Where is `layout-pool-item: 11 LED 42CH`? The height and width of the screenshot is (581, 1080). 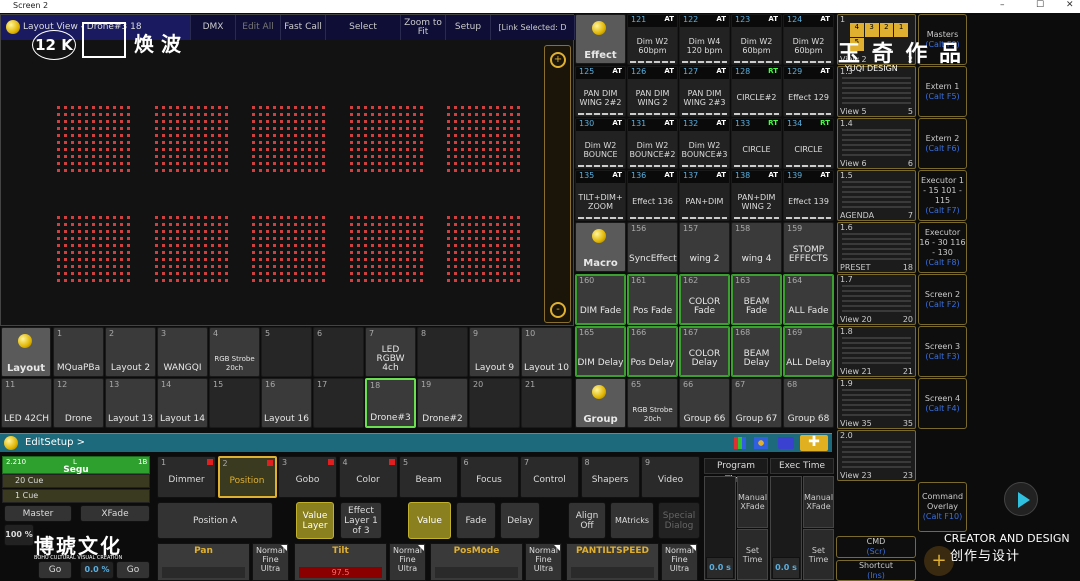 layout-pool-item: 11 LED 42CH is located at coordinates (26, 403).